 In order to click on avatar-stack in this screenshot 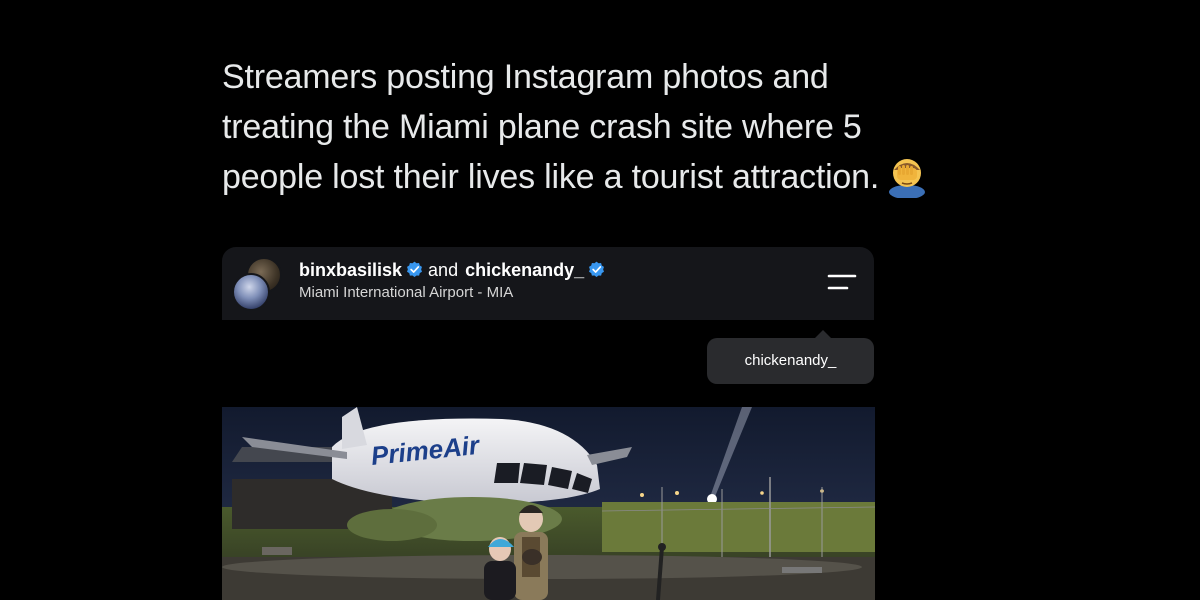, I will do `click(257, 284)`.